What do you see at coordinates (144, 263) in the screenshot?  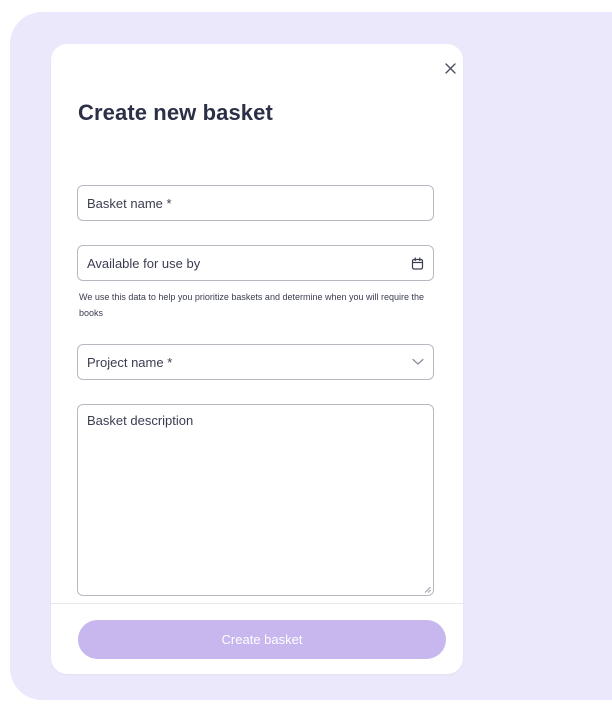 I see `available-by-placeholder: Available for use by` at bounding box center [144, 263].